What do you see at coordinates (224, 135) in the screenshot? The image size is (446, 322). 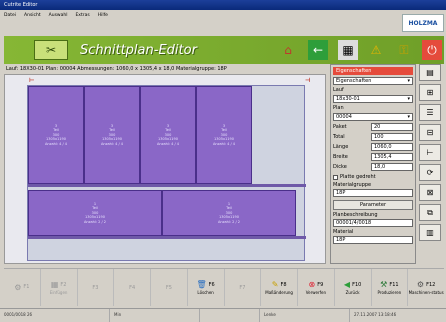 I see `part-4: 3 Teil 300 1305x1190 Anzahl: 4 / 4` at bounding box center [224, 135].